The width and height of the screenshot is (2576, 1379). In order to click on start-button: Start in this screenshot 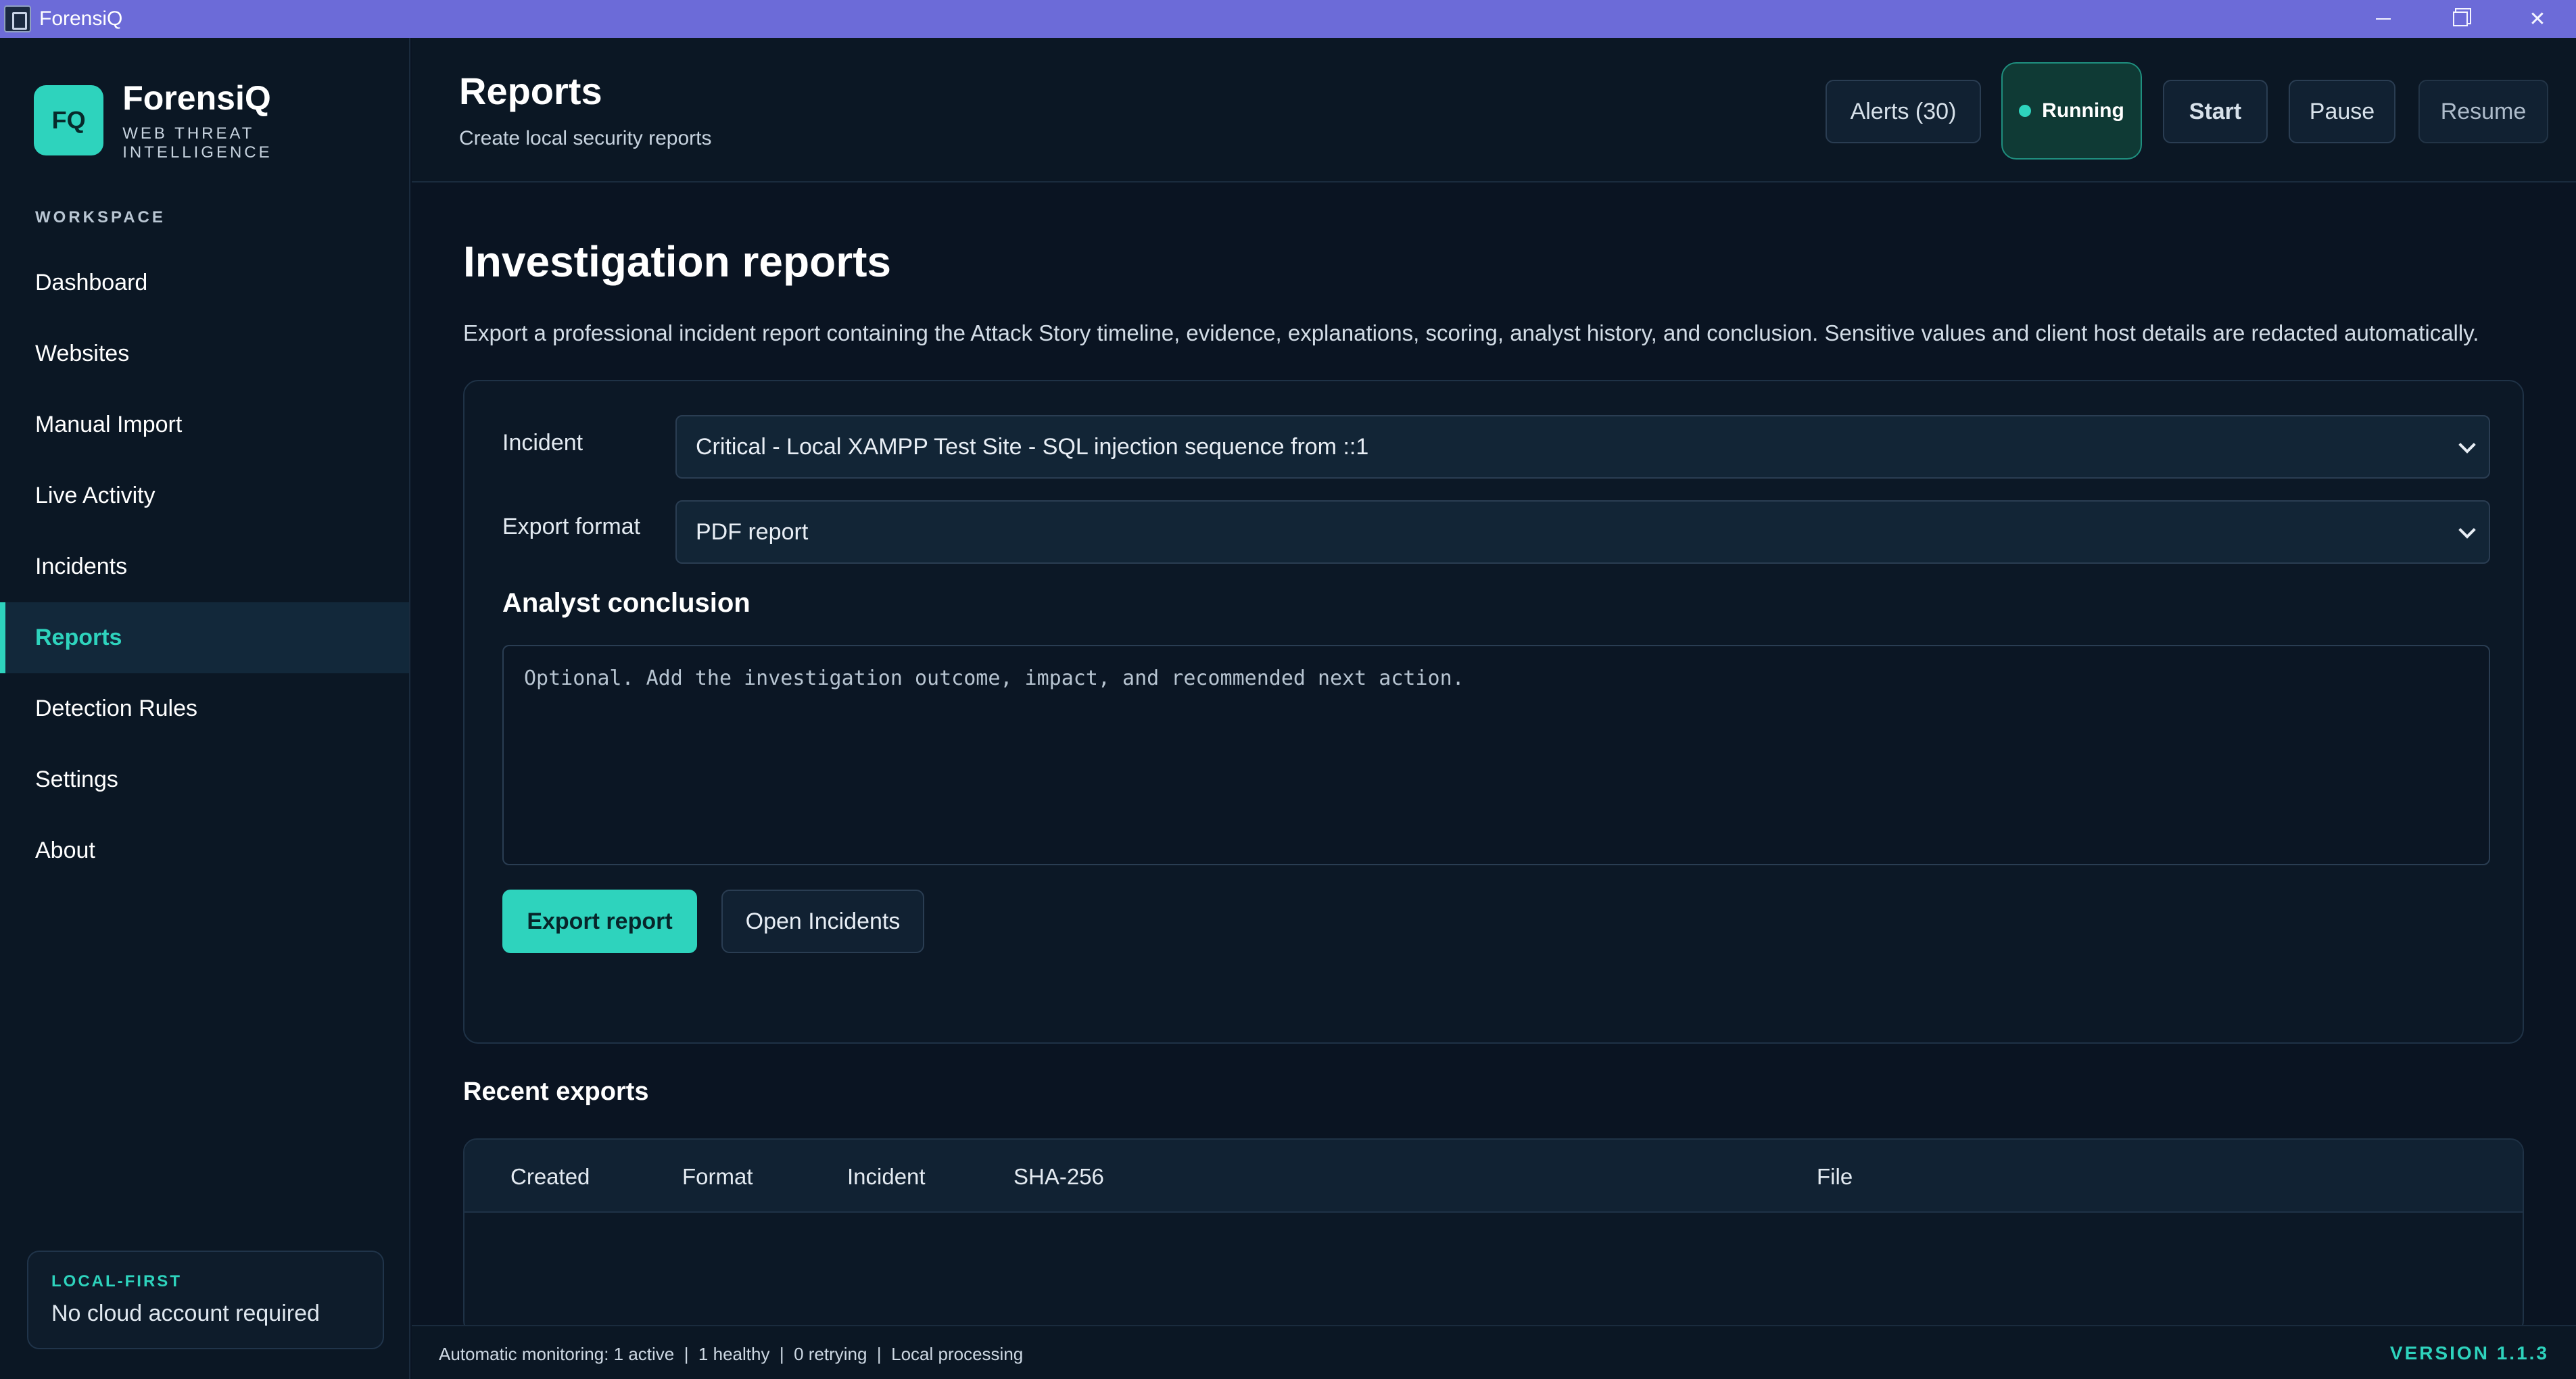, I will do `click(2215, 111)`.